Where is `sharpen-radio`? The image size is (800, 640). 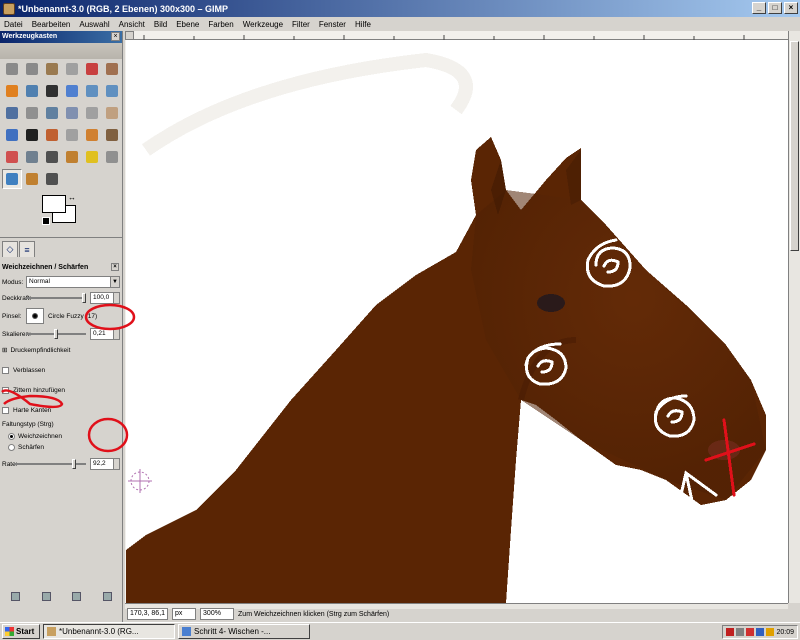 sharpen-radio is located at coordinates (11, 447).